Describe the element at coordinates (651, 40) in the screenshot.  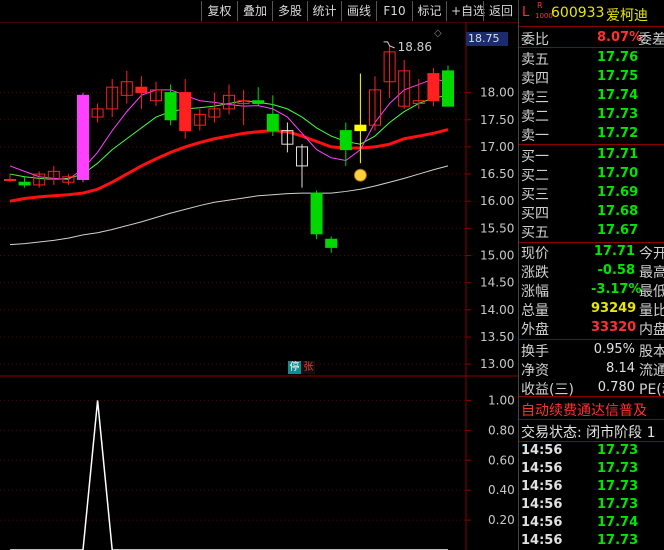
I see `weicha-label: 委差` at that location.